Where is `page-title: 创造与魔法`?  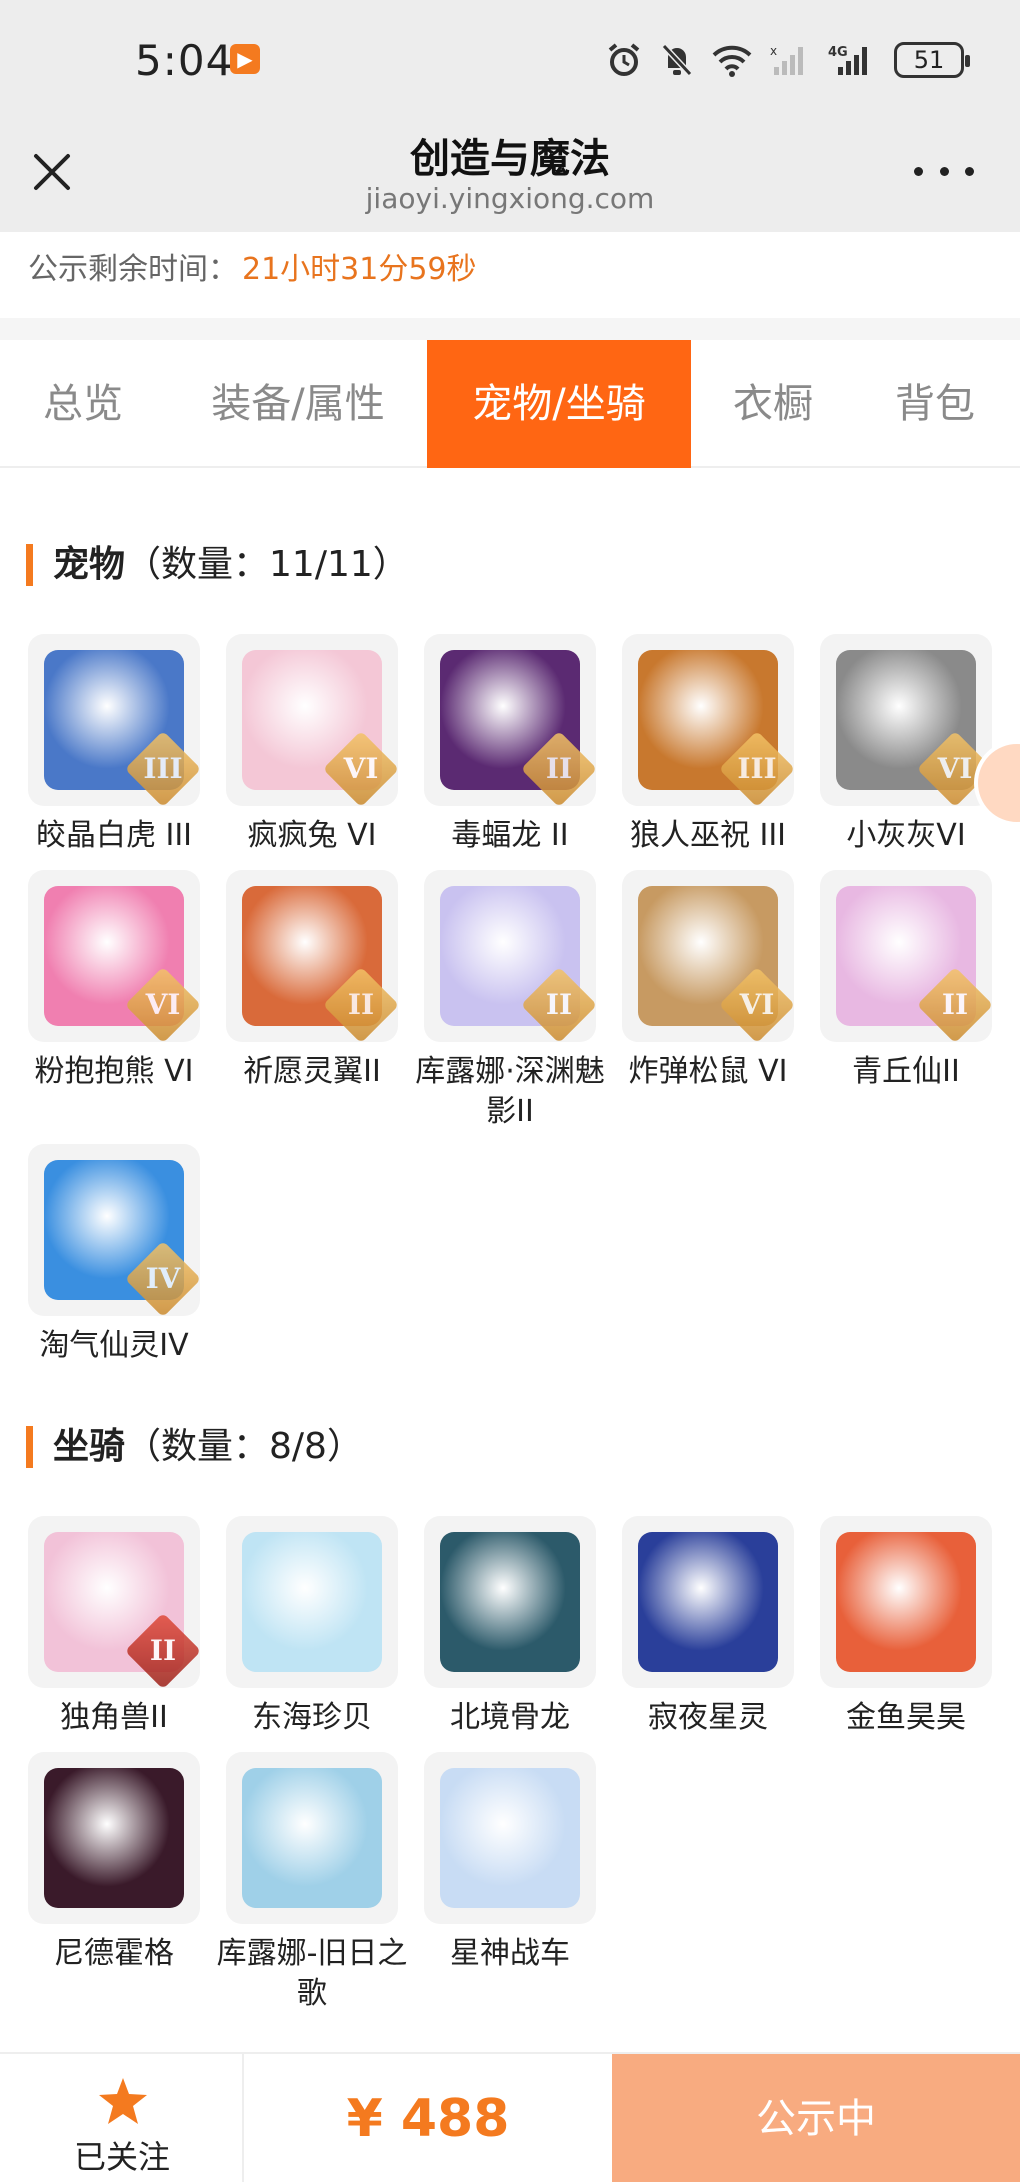 page-title: 创造与魔法 is located at coordinates (510, 159).